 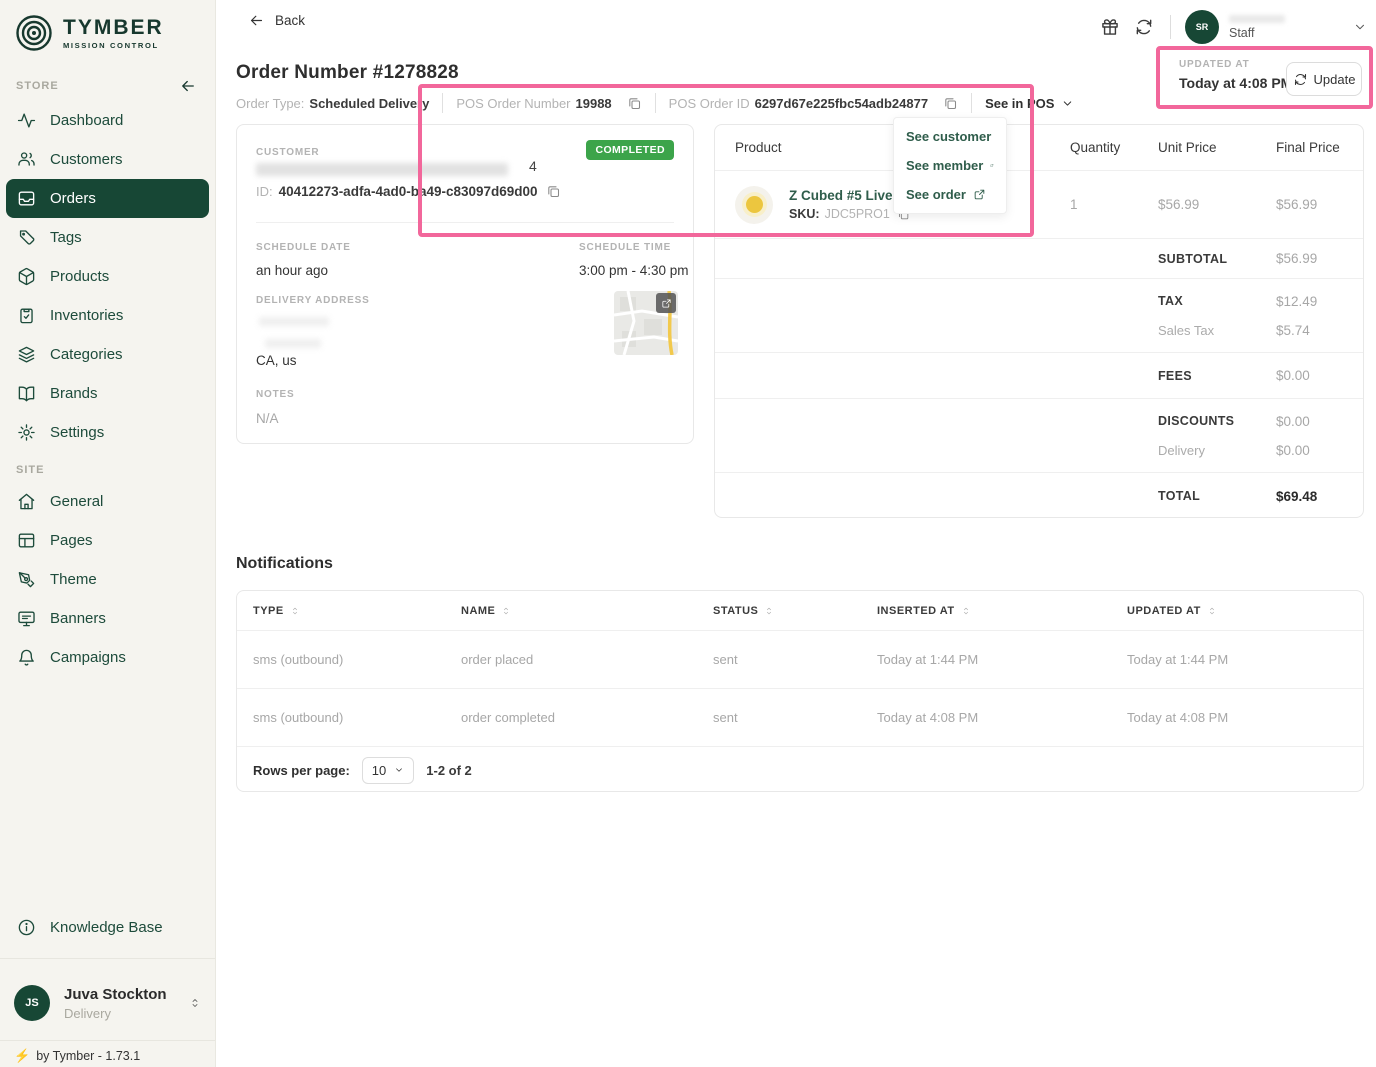 I want to click on lightning-icon: ⚡, so click(x=22, y=1055).